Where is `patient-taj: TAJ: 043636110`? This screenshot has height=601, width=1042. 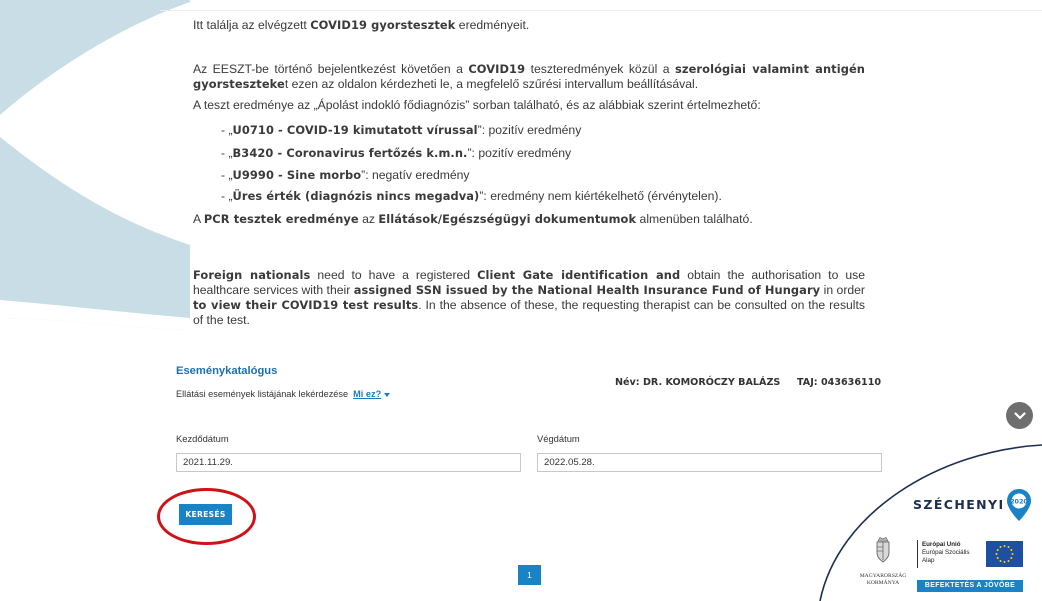 patient-taj: TAJ: 043636110 is located at coordinates (839, 382).